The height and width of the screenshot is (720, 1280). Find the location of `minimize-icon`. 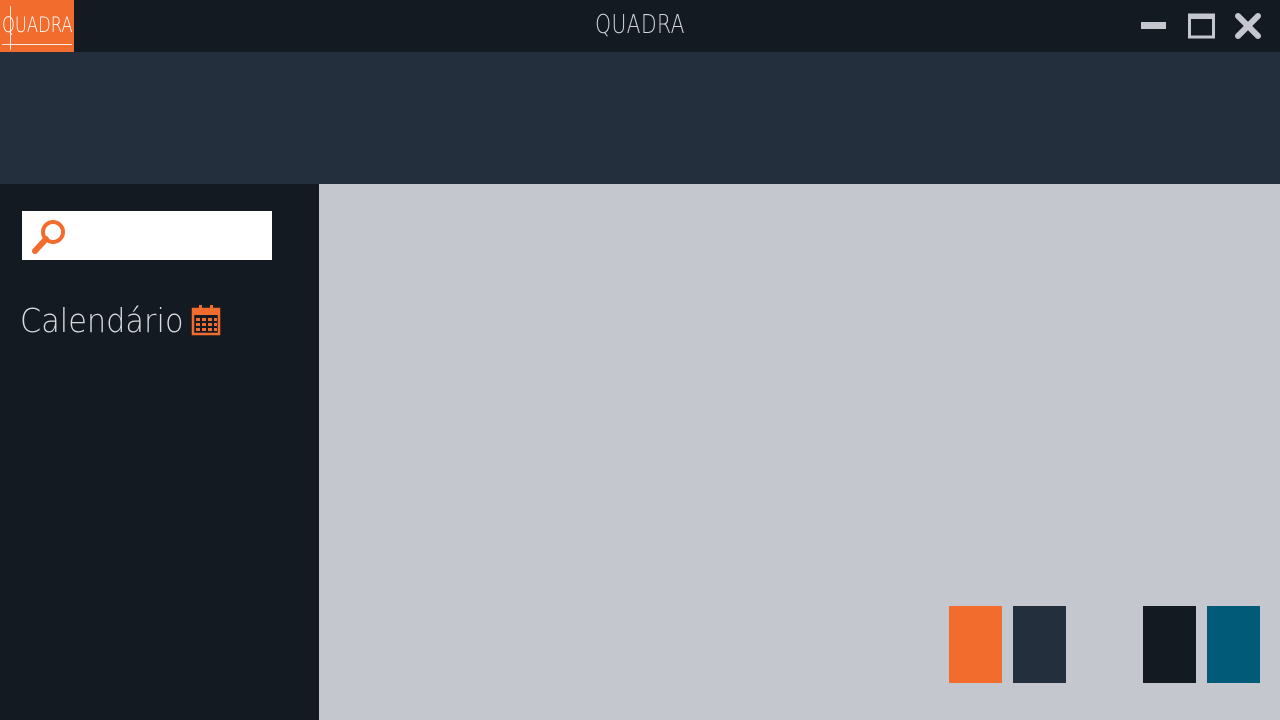

minimize-icon is located at coordinates (1153, 25).